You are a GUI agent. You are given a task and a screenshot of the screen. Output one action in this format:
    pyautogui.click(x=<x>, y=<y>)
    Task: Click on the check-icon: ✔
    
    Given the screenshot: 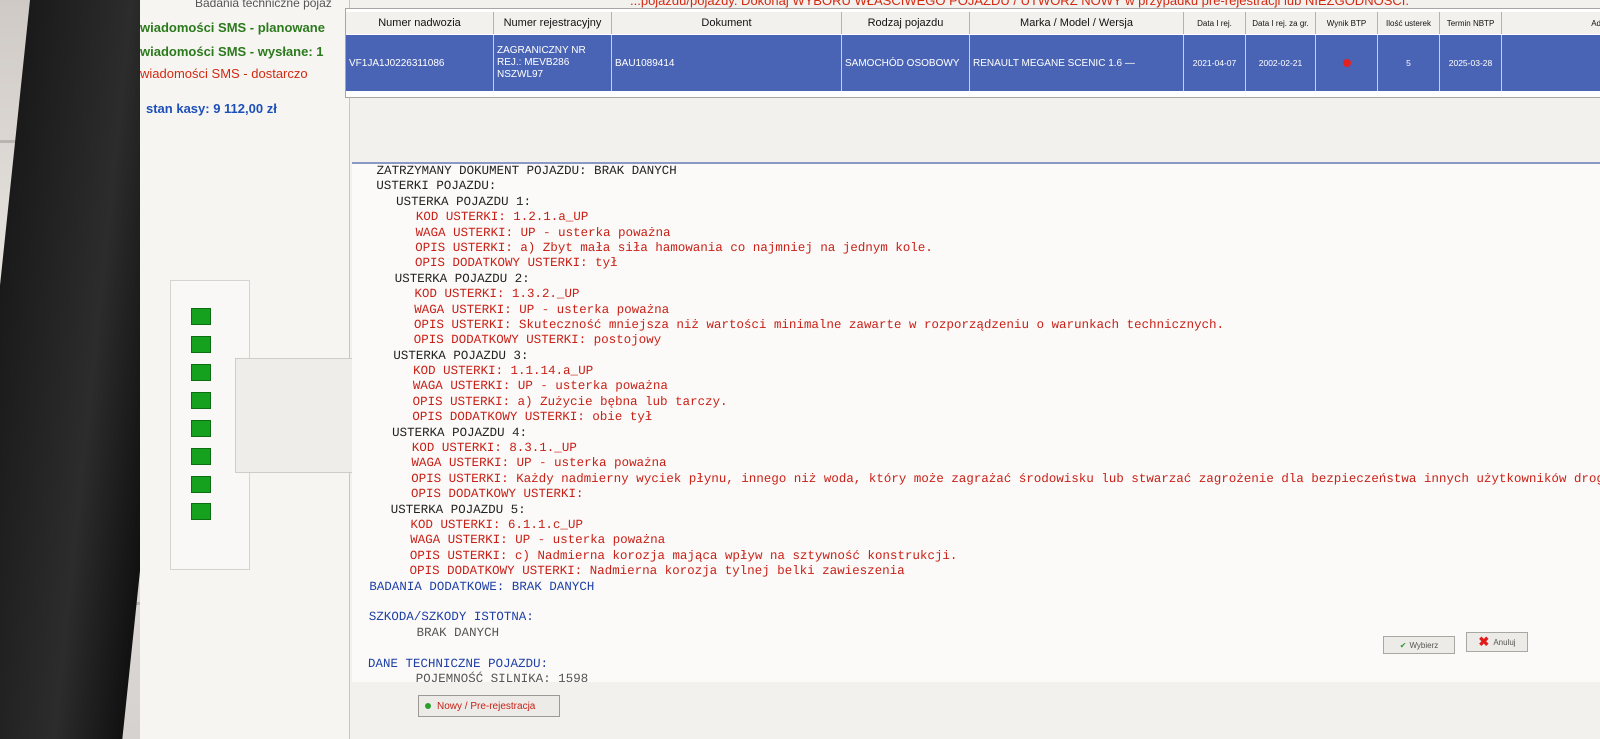 What is the action you would take?
    pyautogui.click(x=1403, y=645)
    